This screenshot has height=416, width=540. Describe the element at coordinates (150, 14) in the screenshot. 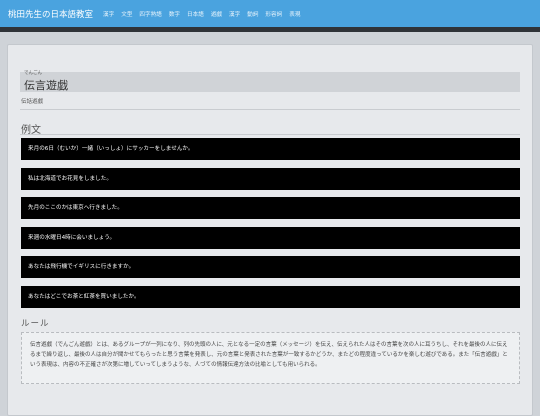

I see `nav-item: 四字熟語` at that location.